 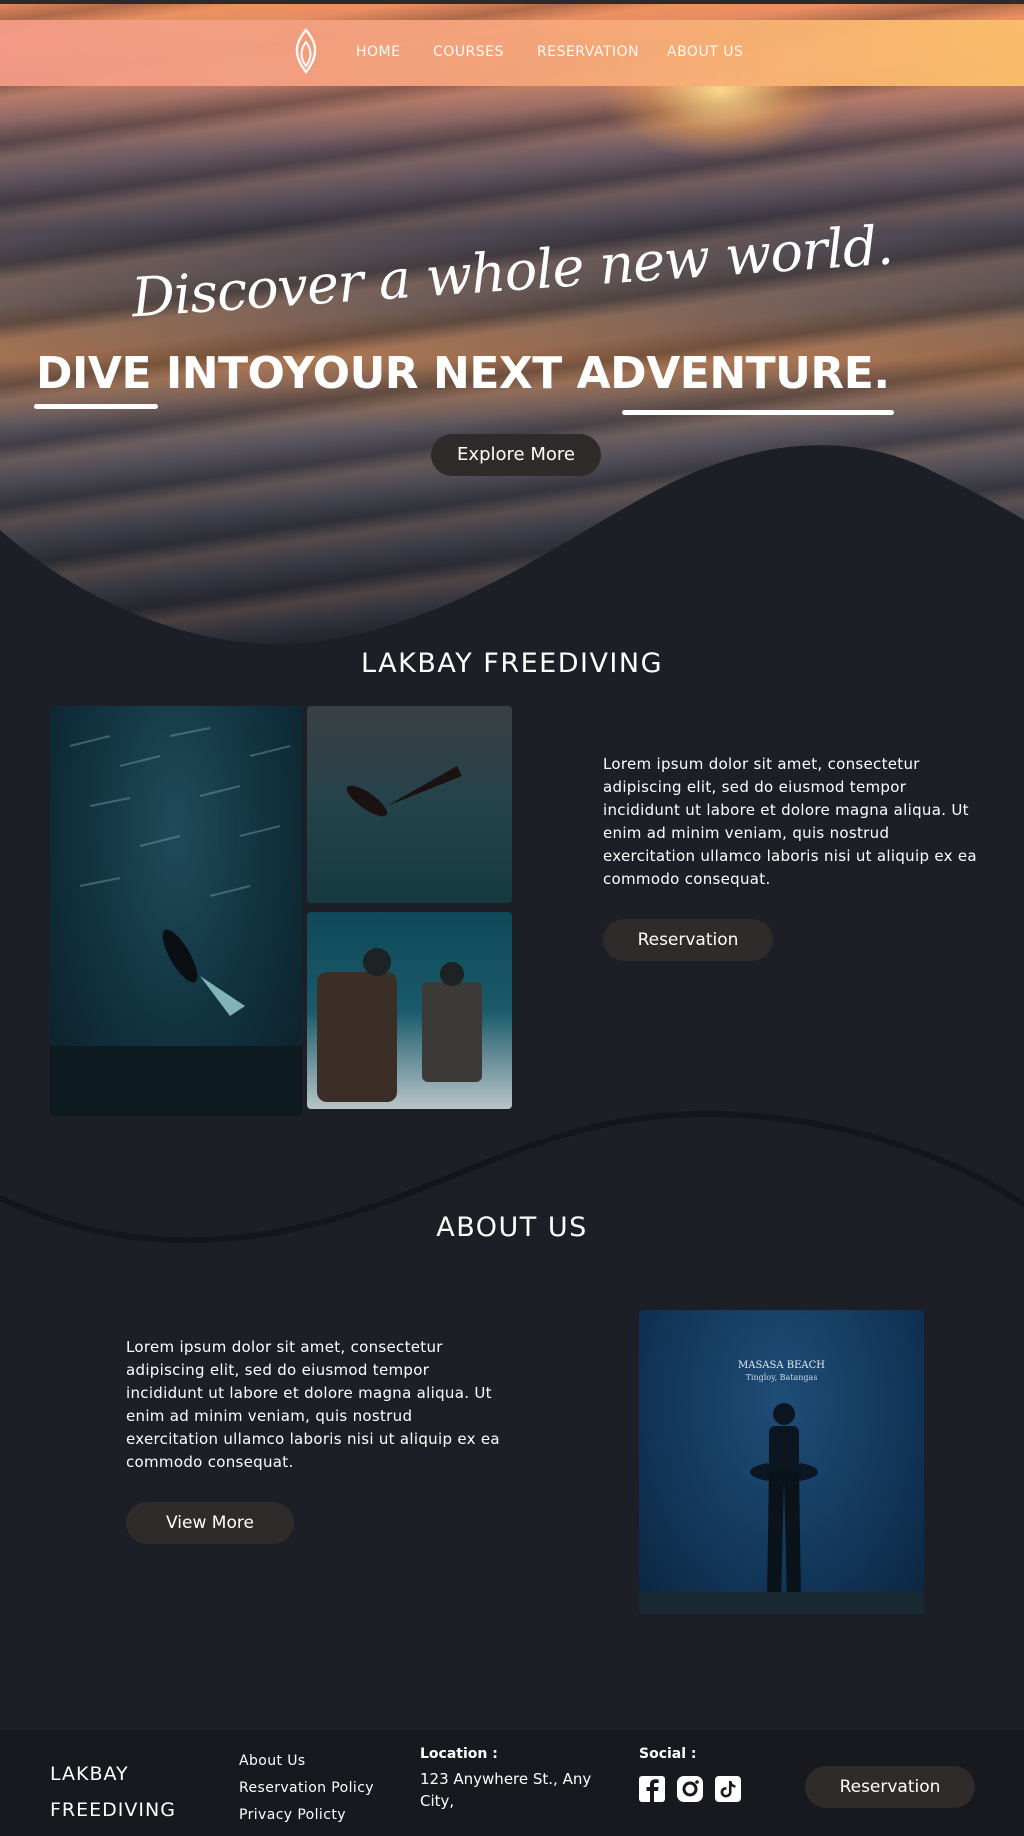 What do you see at coordinates (512, 552) in the screenshot?
I see `hero-wave` at bounding box center [512, 552].